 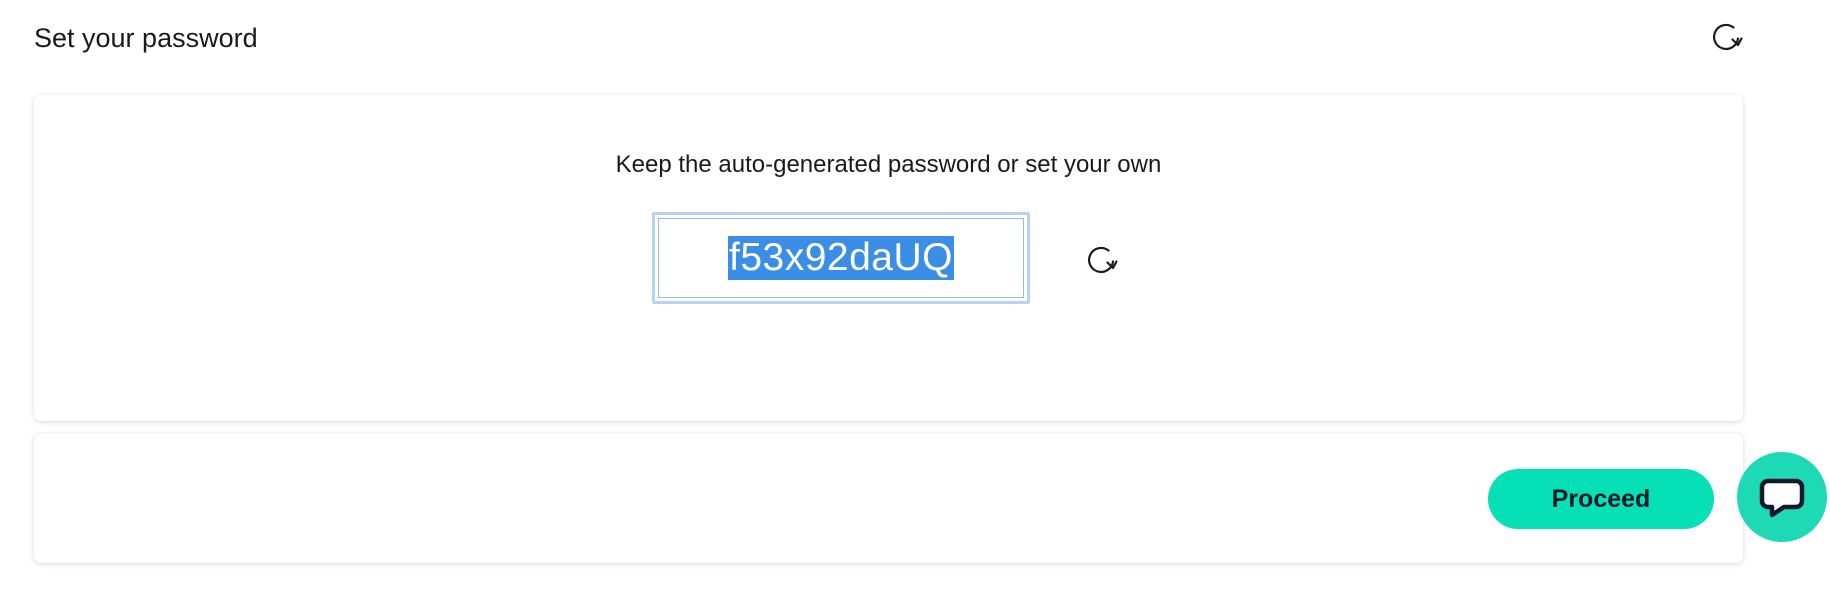 What do you see at coordinates (1601, 499) in the screenshot?
I see `proceed-button: Proceed` at bounding box center [1601, 499].